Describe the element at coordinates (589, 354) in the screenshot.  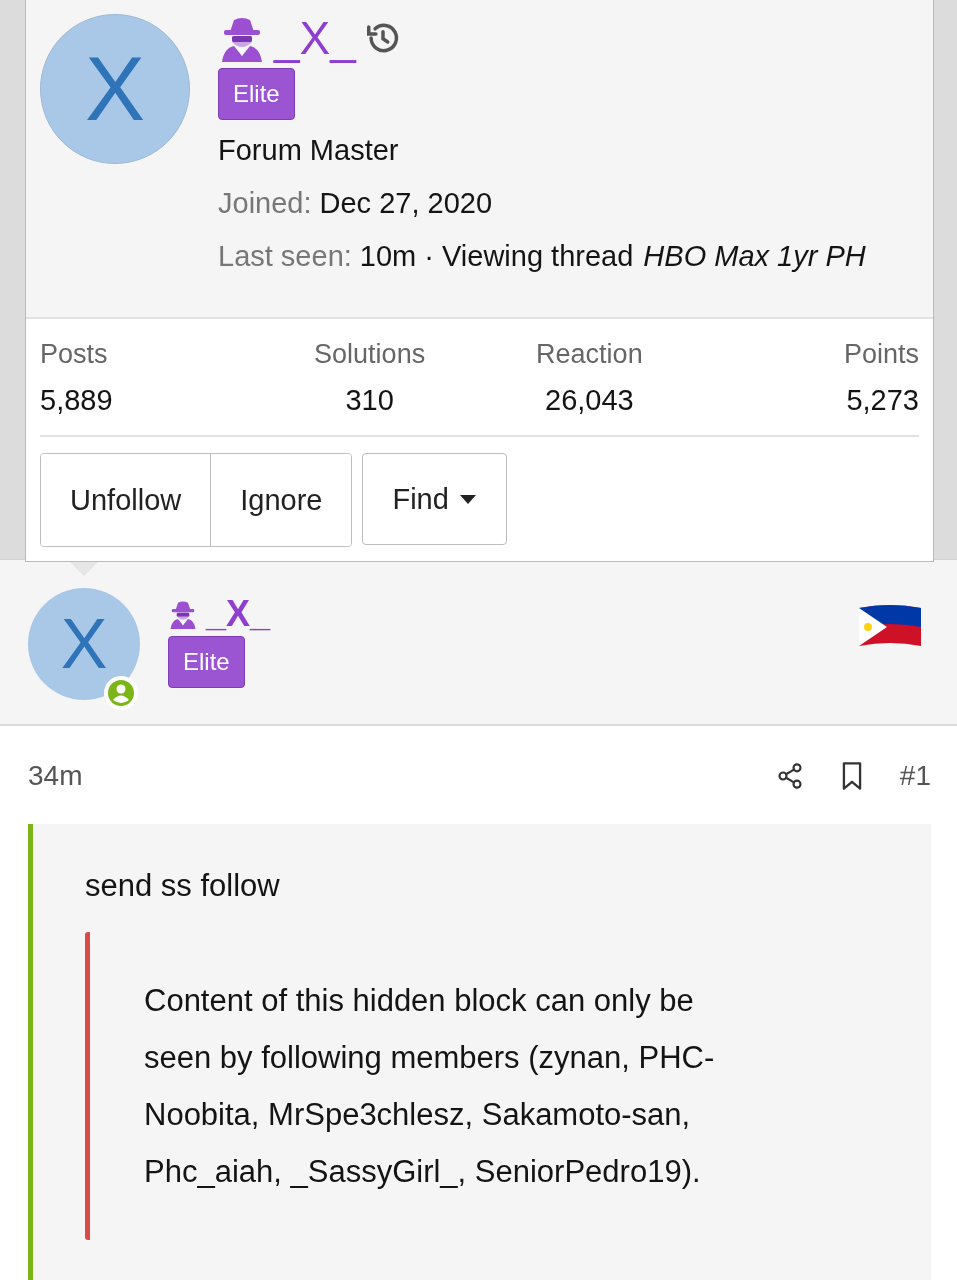
I see `stat-label: Reaction` at that location.